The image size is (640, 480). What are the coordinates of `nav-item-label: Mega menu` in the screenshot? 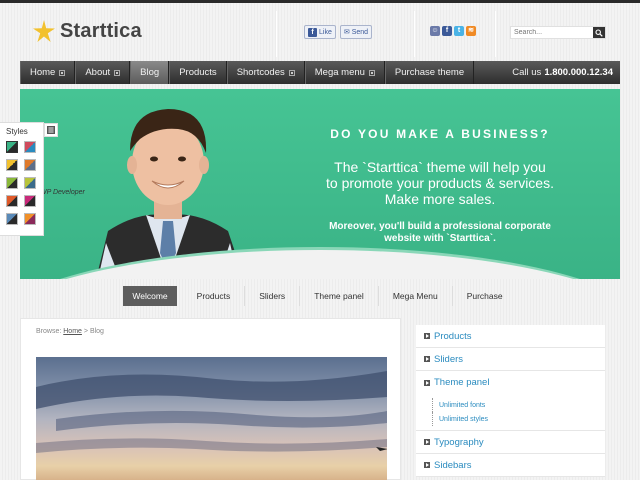 It's located at (339, 72).